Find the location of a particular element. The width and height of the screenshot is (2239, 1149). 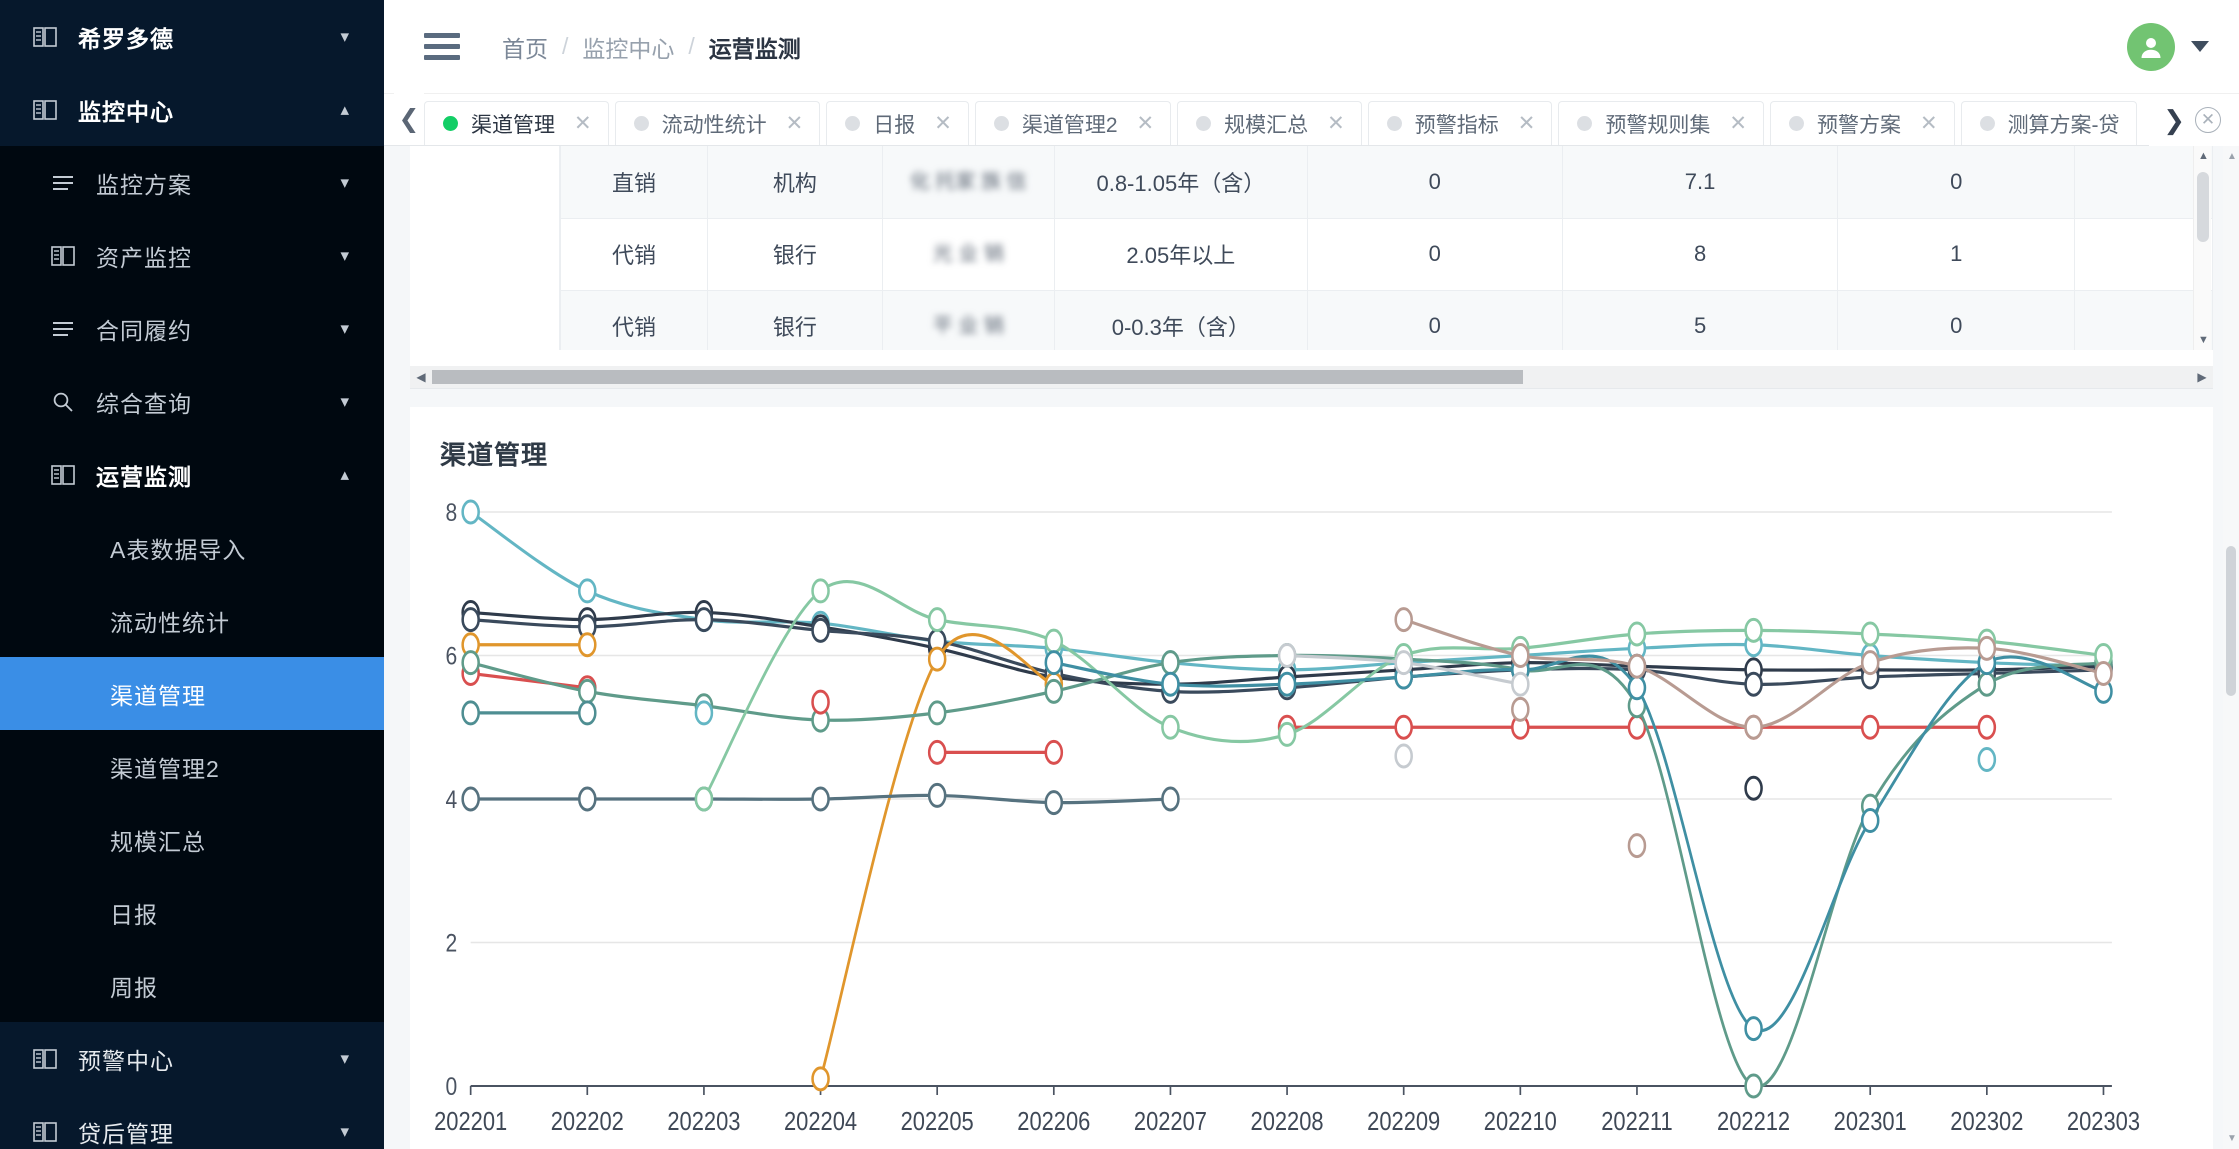

tabs-prev-button: ❮ is located at coordinates (409, 119).